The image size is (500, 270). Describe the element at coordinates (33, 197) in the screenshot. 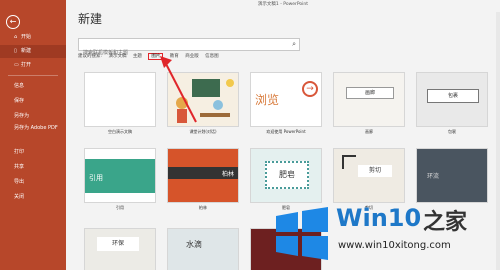

I see `sidebar-item-close: 关闭` at that location.